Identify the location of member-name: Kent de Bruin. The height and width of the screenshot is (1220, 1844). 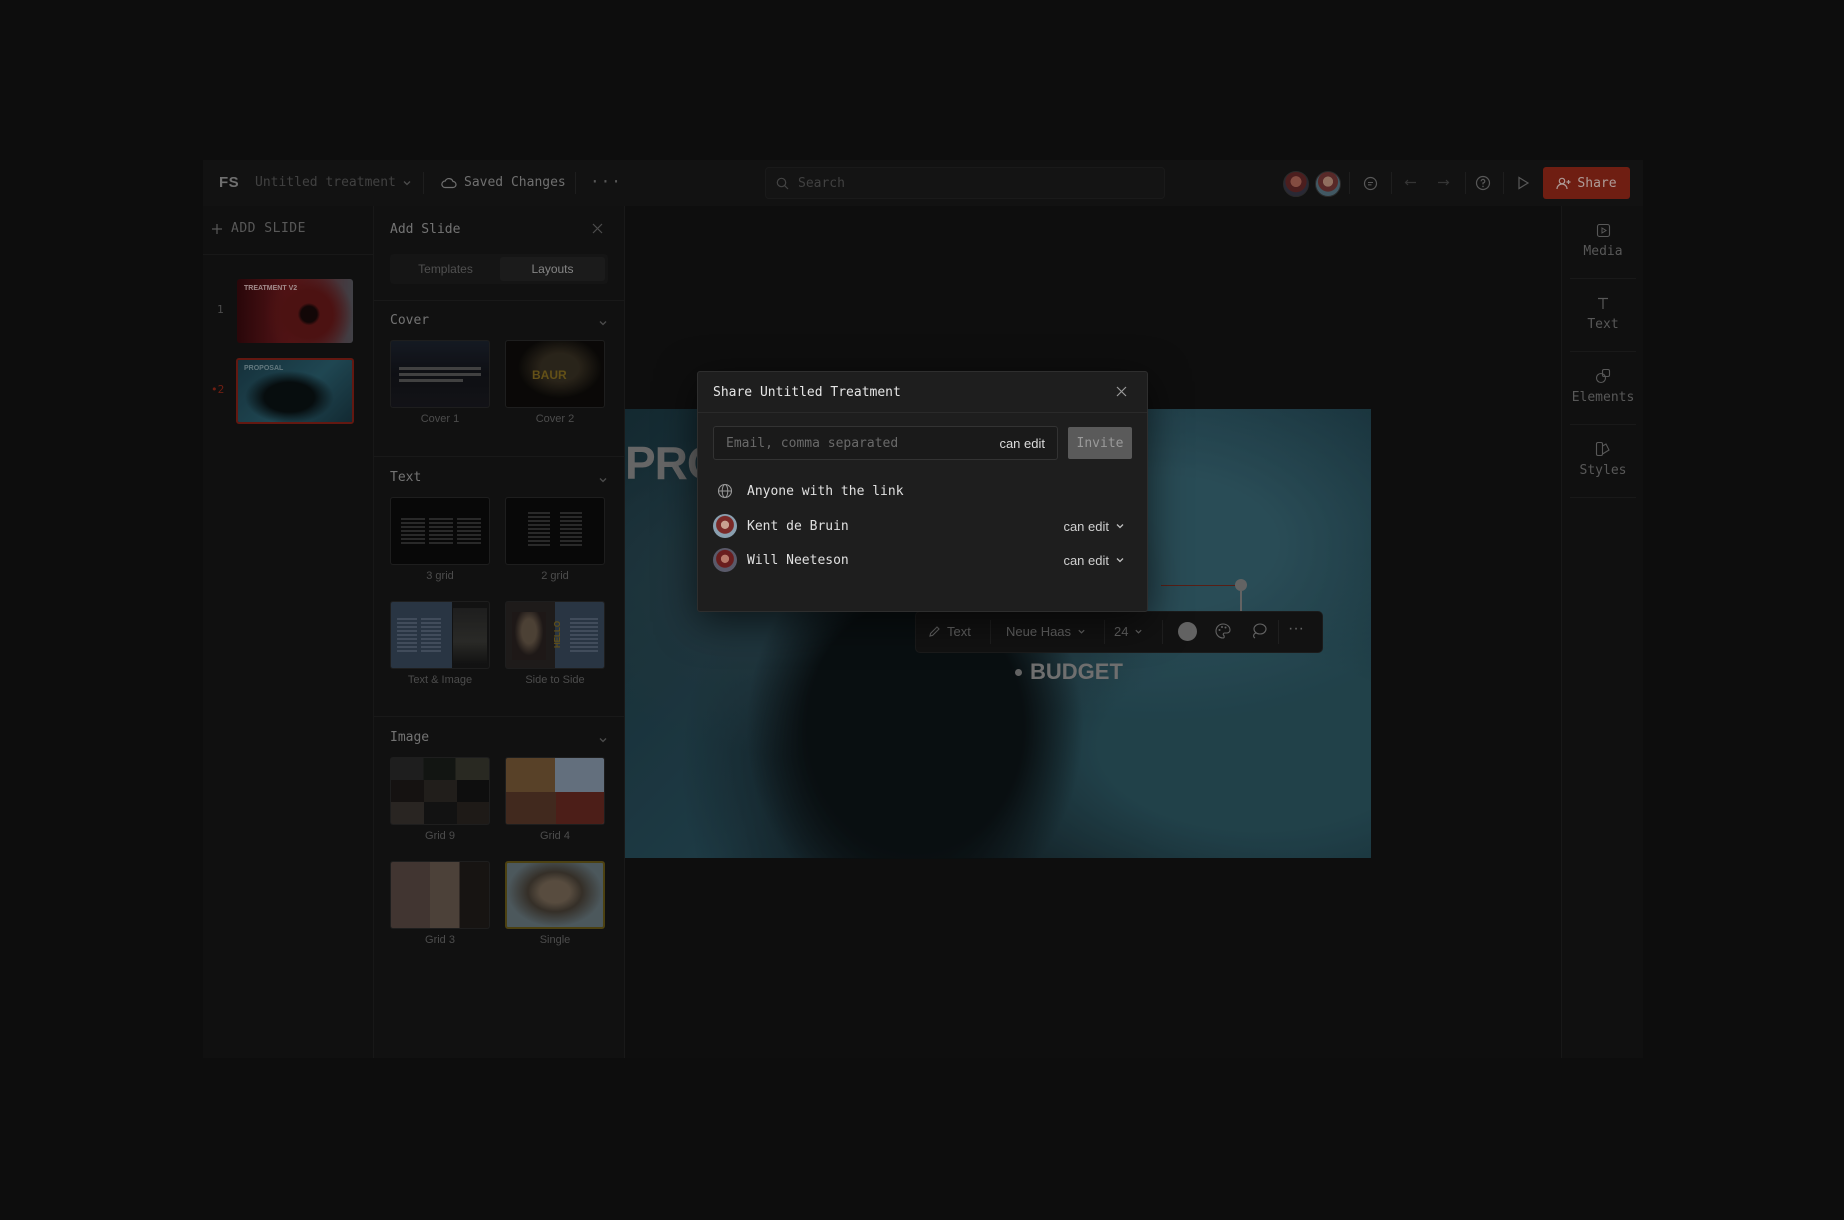
(798, 526).